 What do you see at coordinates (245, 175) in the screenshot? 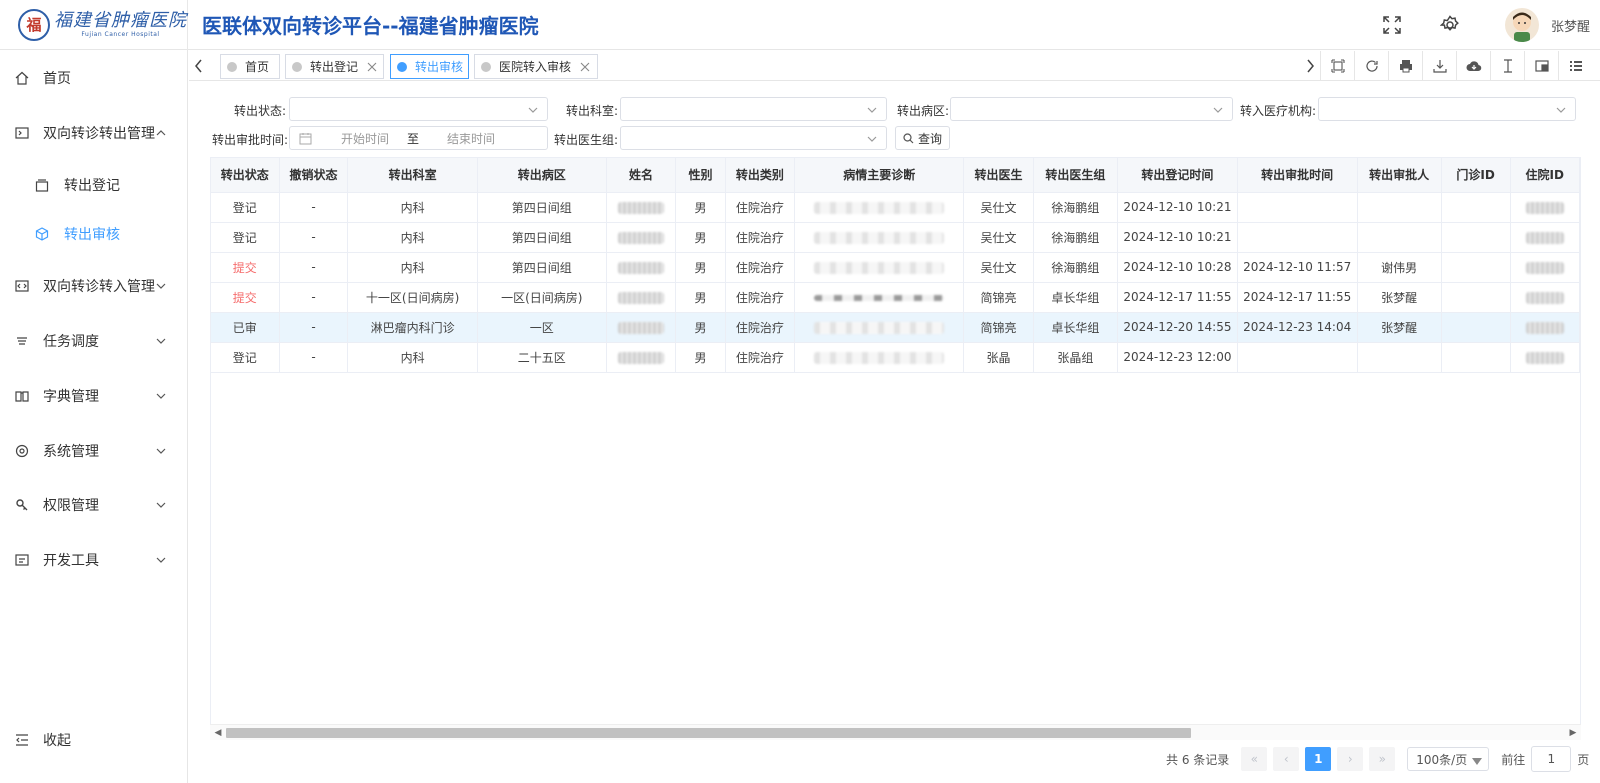
I see `column-header: 转出状态` at bounding box center [245, 175].